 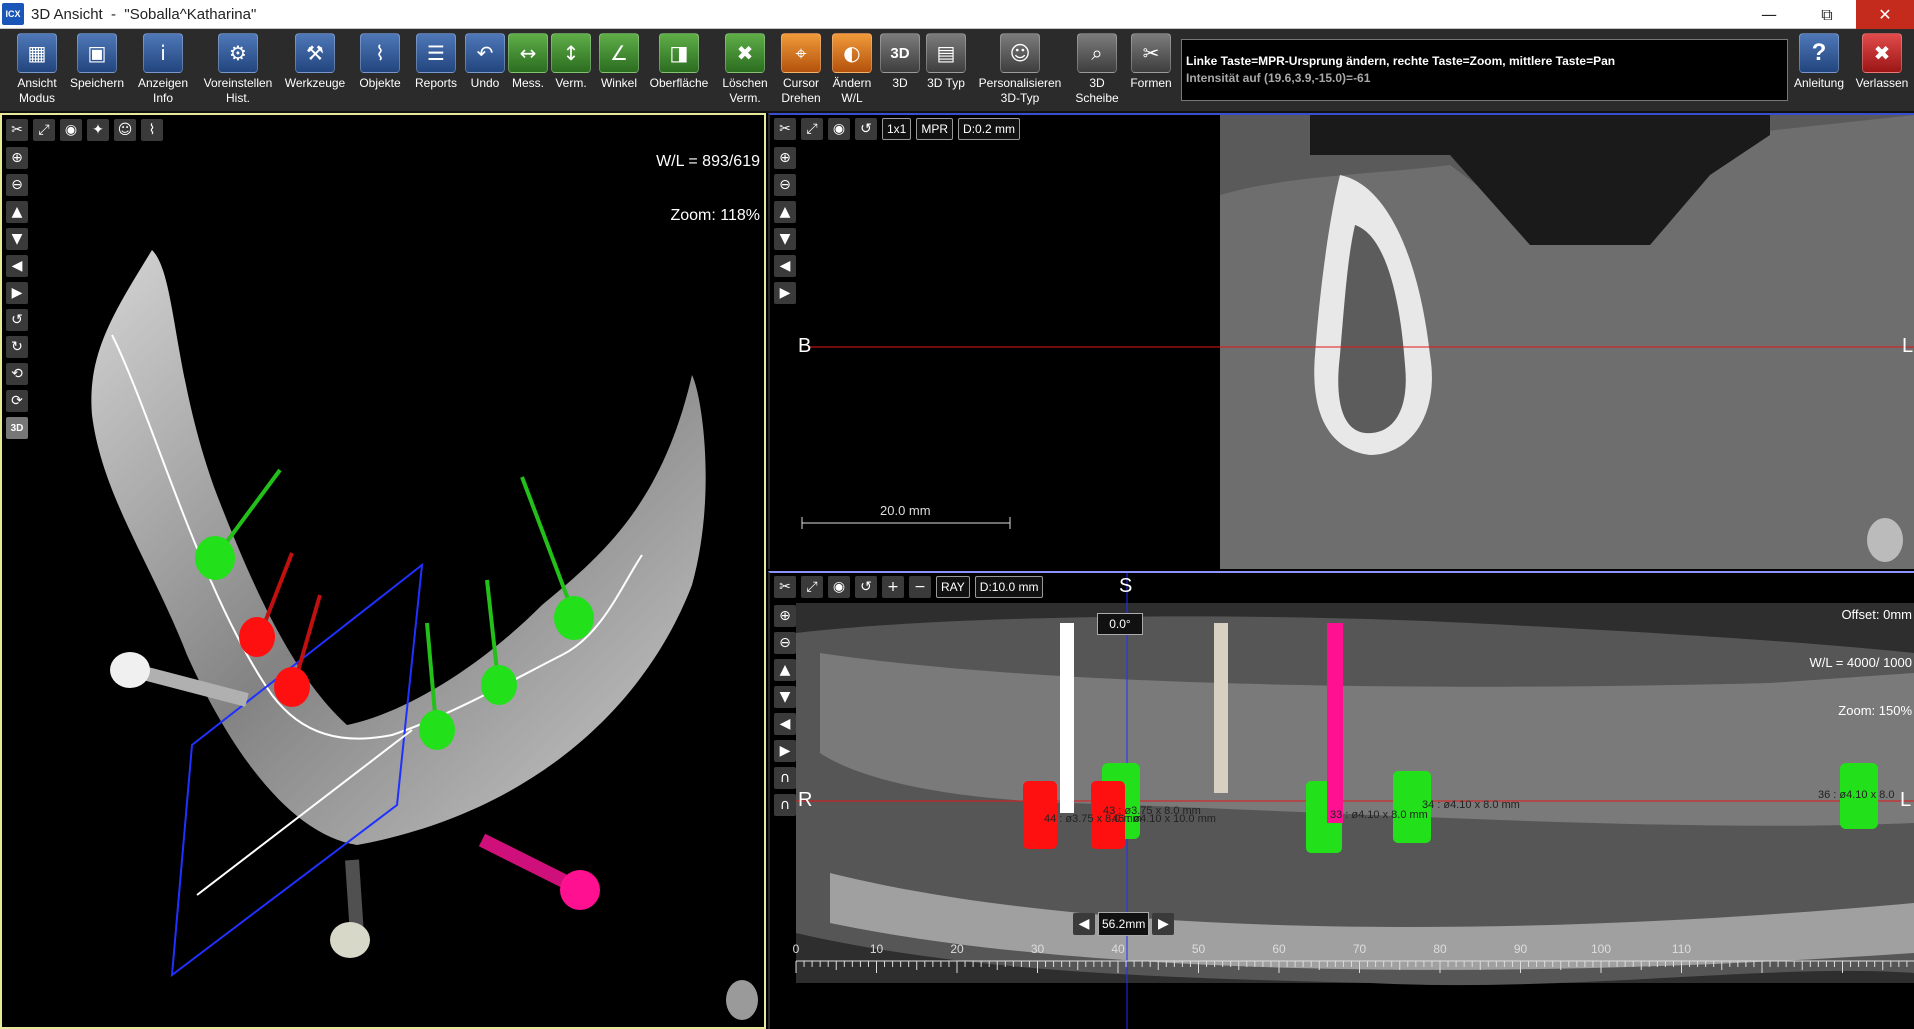 I want to click on angle-readout: 0.0°, so click(x=1120, y=624).